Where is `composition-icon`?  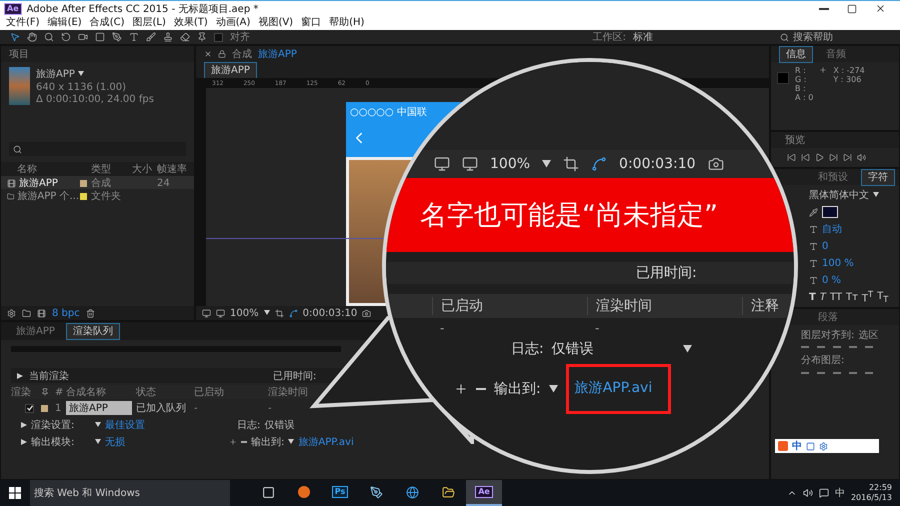
composition-icon is located at coordinates (41, 313).